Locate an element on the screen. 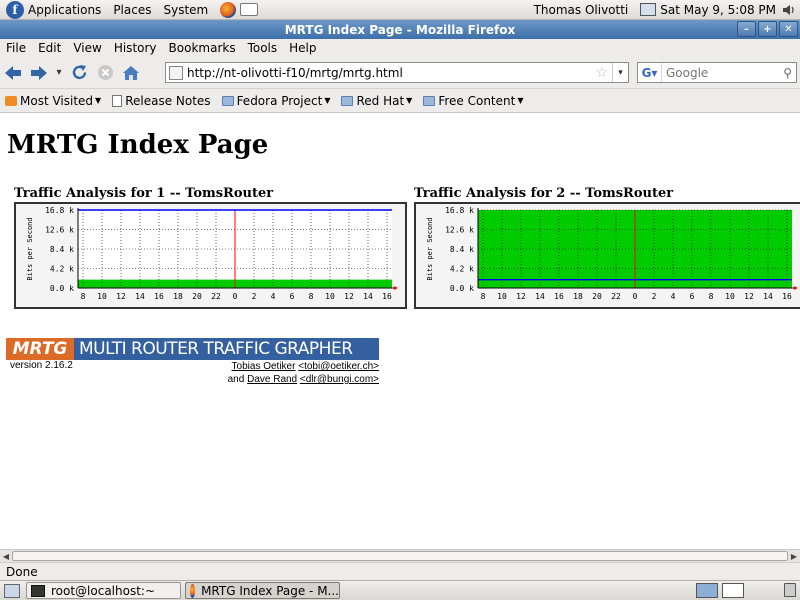 Image resolution: width=800 pixels, height=600 pixels. version-text: version 2.16.2 is located at coordinates (41, 365).